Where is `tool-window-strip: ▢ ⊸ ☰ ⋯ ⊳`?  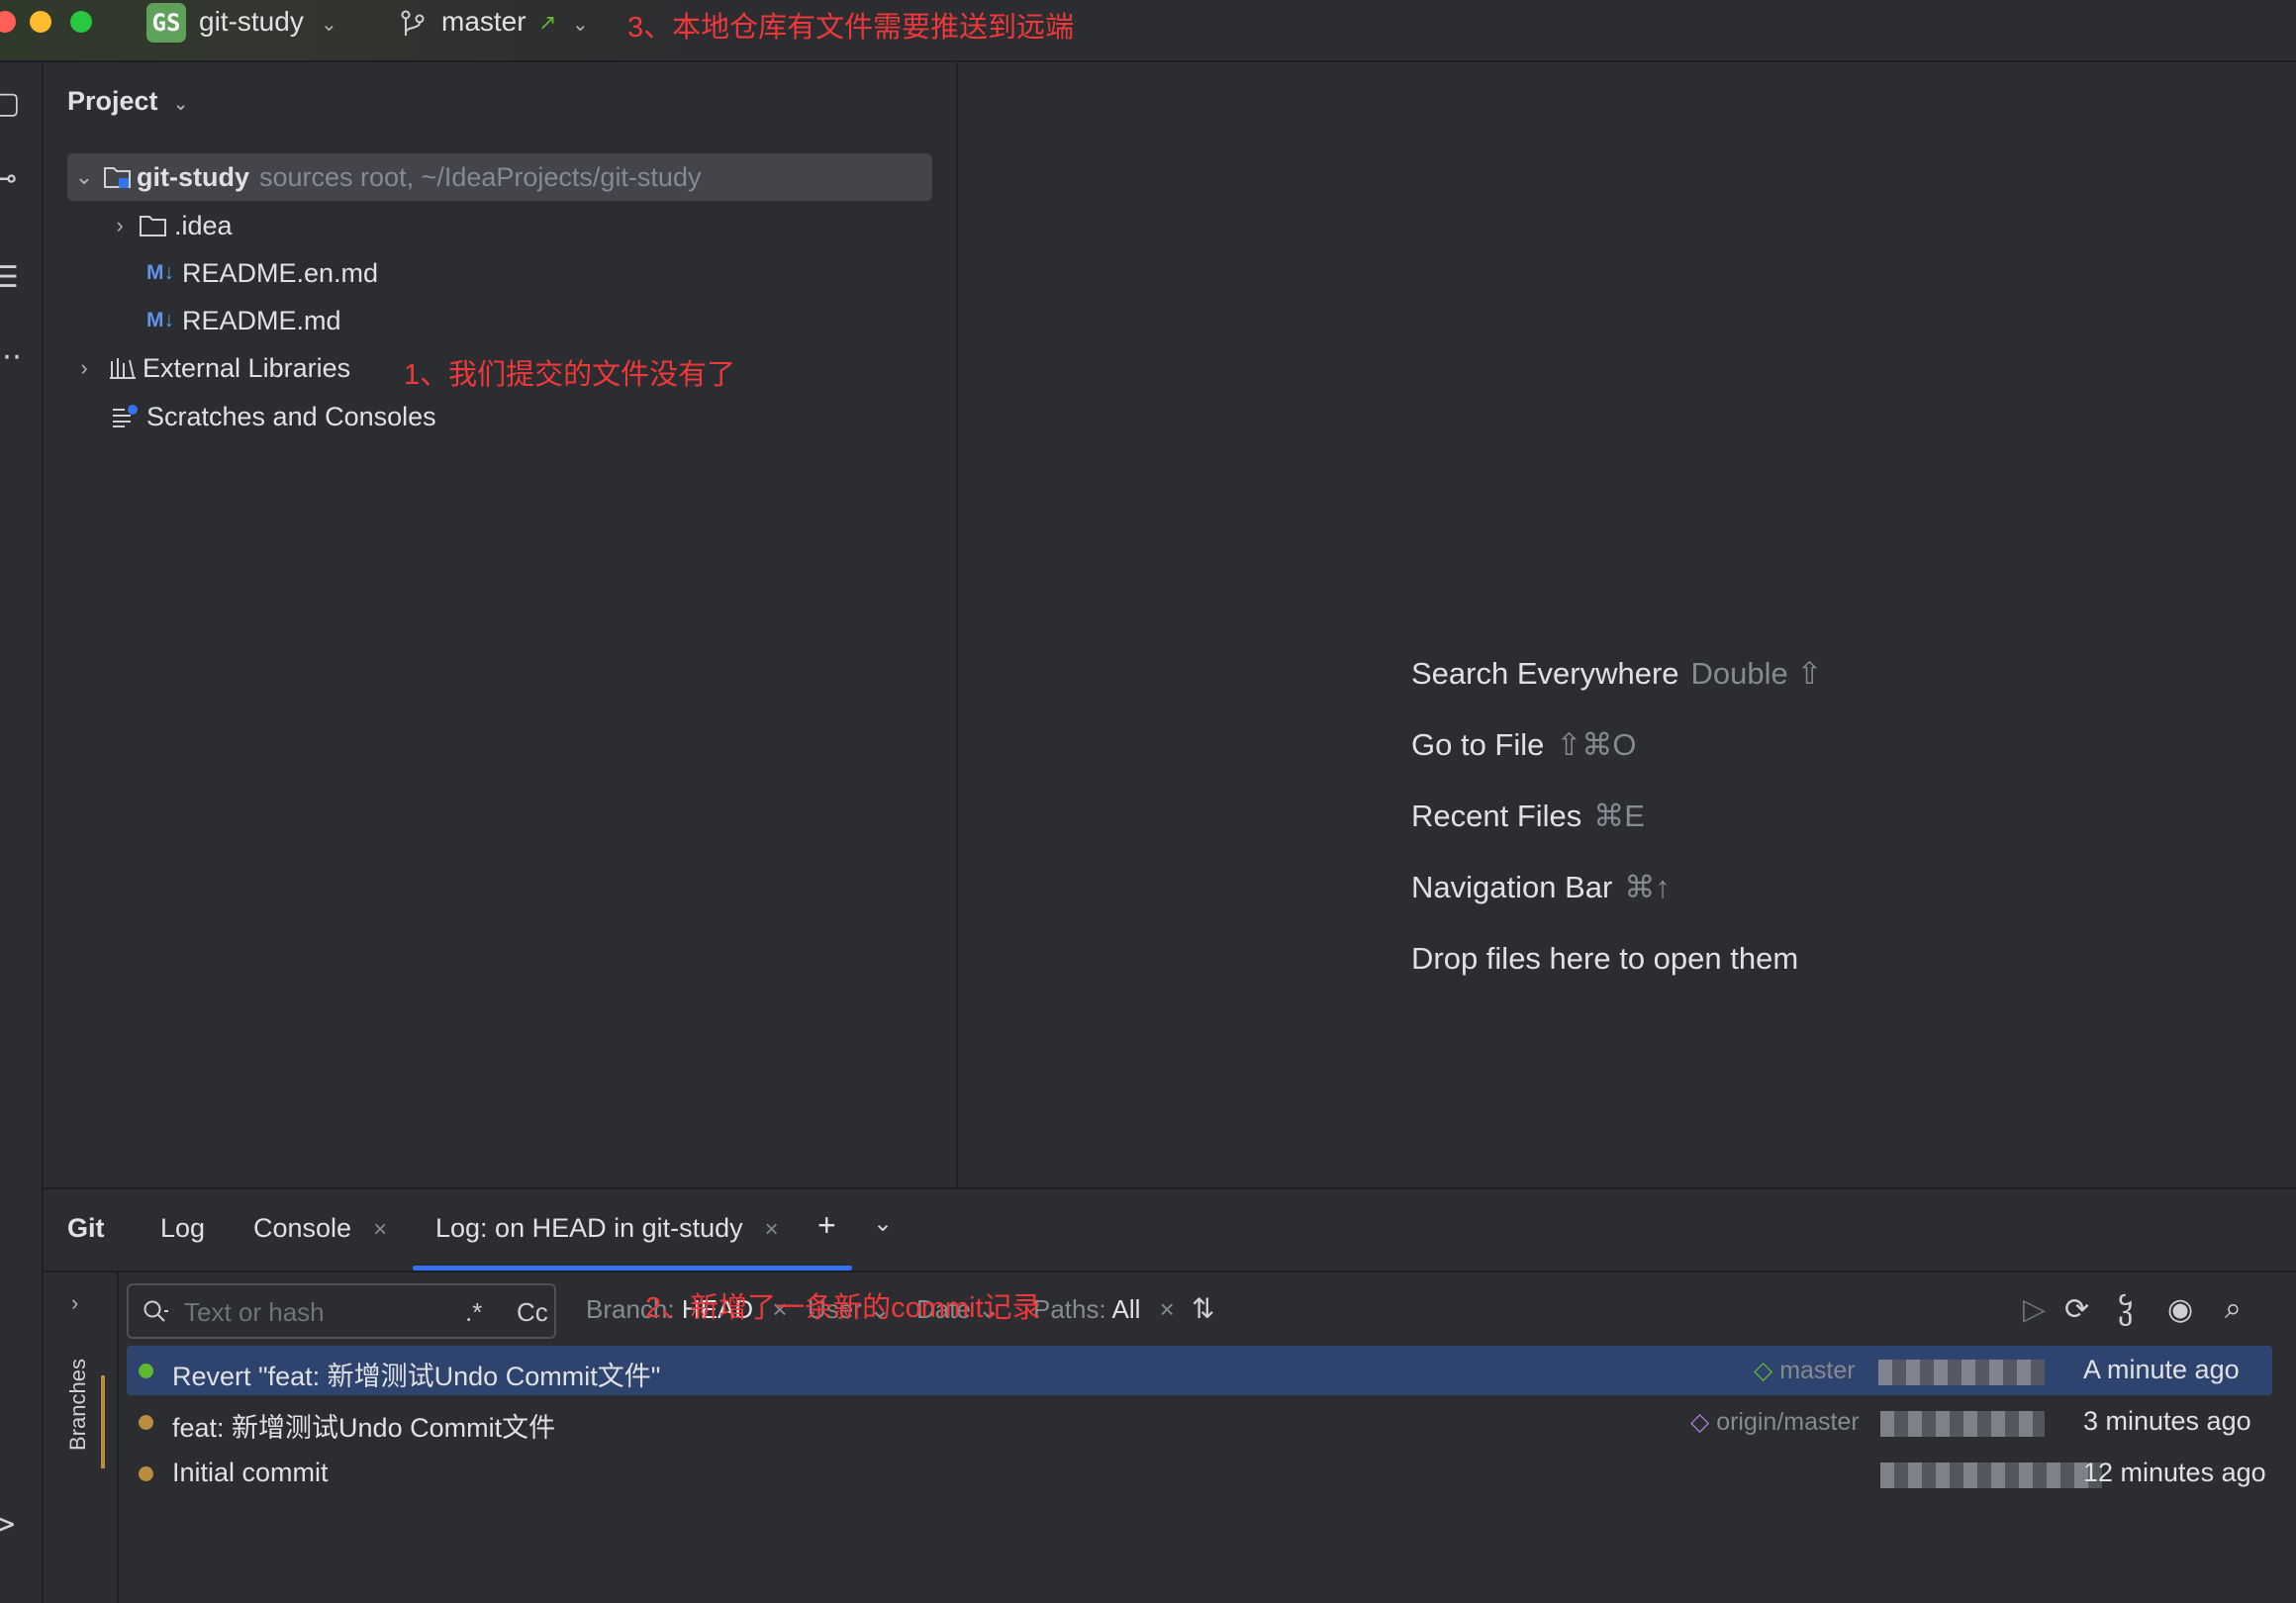 tool-window-strip: ▢ ⊸ ☰ ⋯ ⊳ is located at coordinates (22, 832).